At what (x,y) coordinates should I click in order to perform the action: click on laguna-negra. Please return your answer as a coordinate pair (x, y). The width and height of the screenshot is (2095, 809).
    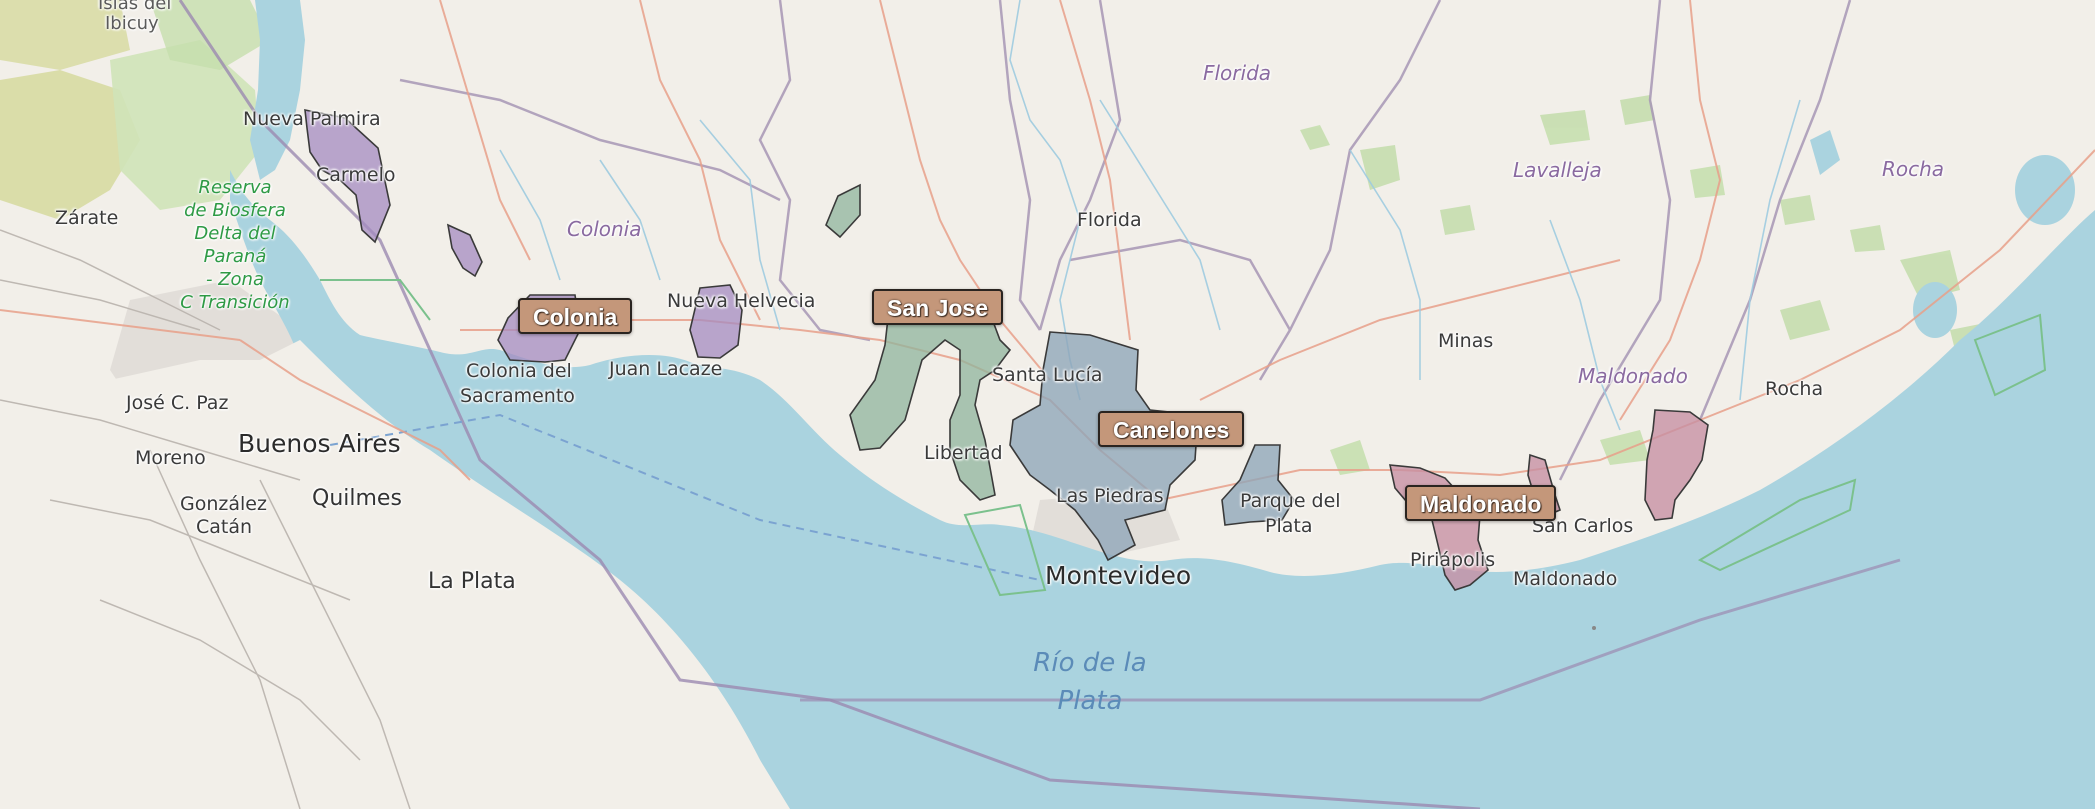
    Looking at the image, I should click on (2045, 190).